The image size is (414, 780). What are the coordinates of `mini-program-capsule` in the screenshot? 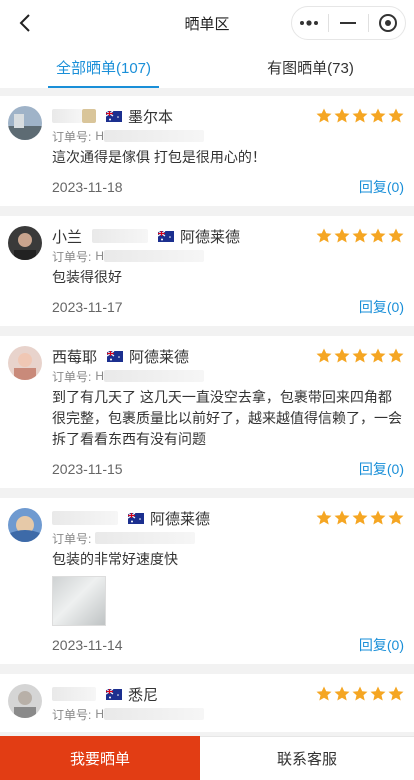 It's located at (348, 23).